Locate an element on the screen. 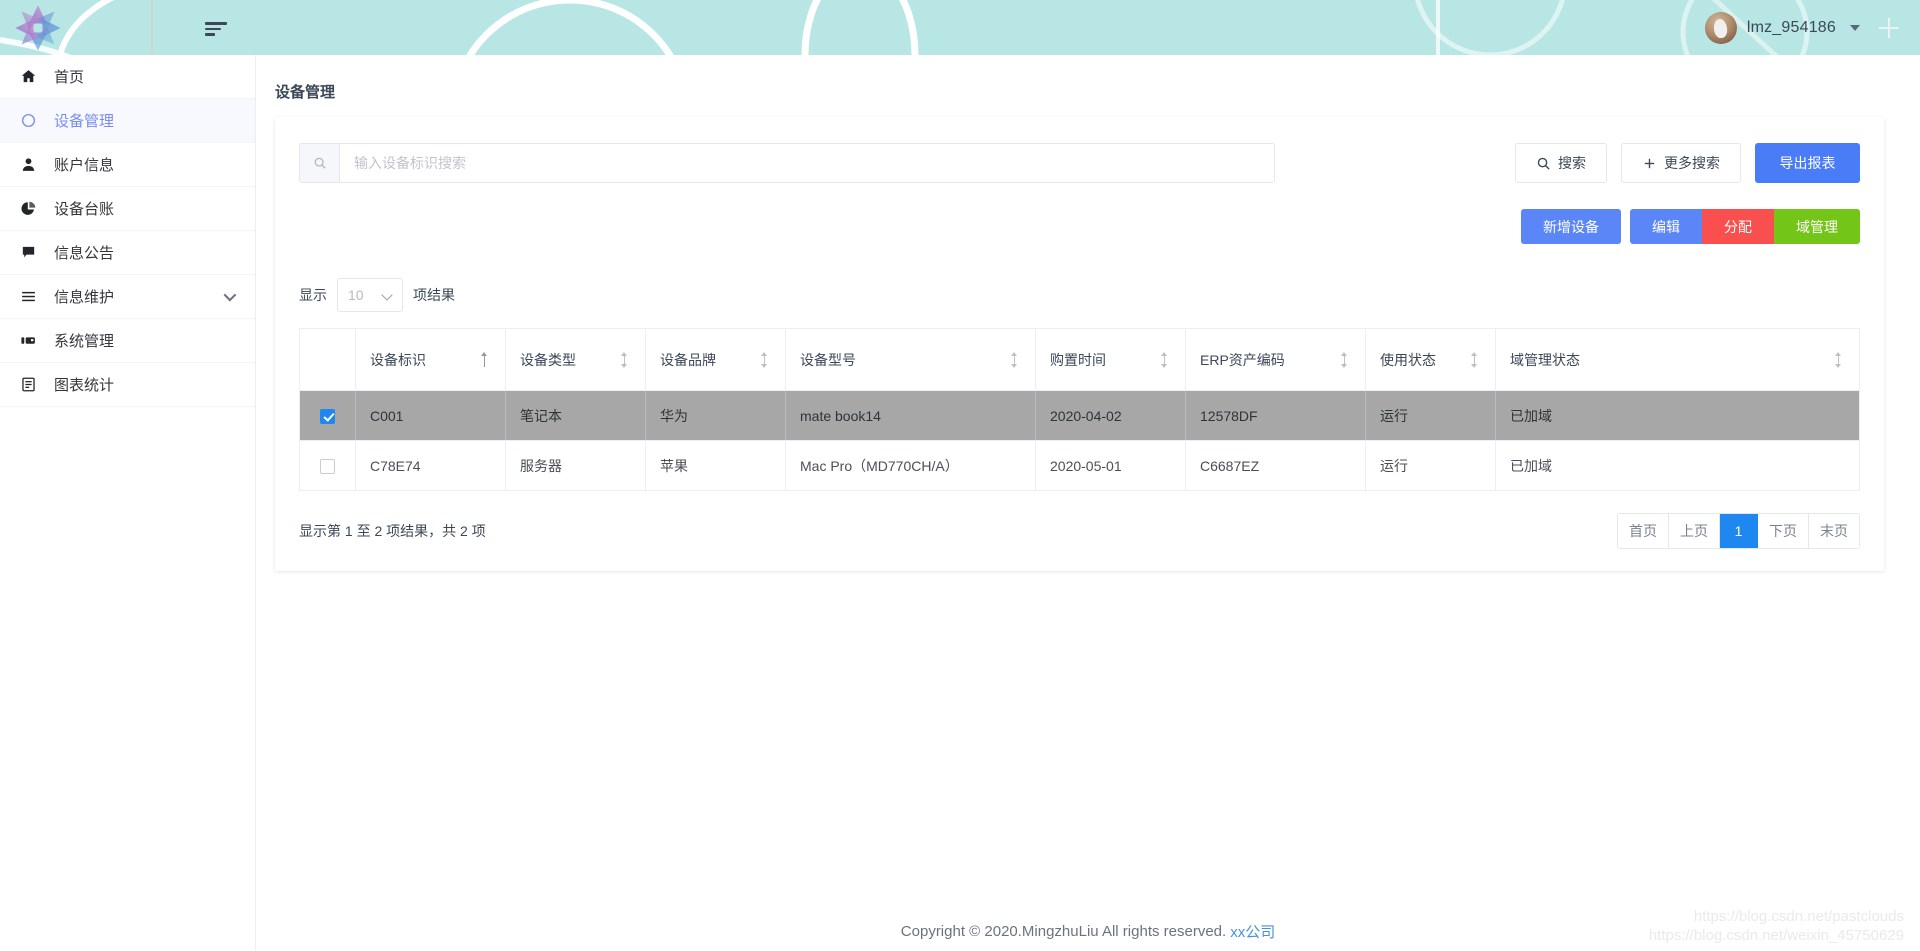 Image resolution: width=1920 pixels, height=951 pixels. sidebar-item-label: 图表统计 is located at coordinates (84, 385).